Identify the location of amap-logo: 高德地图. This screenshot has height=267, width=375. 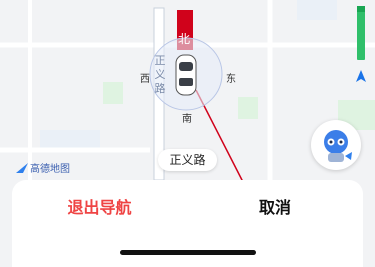
(43, 167).